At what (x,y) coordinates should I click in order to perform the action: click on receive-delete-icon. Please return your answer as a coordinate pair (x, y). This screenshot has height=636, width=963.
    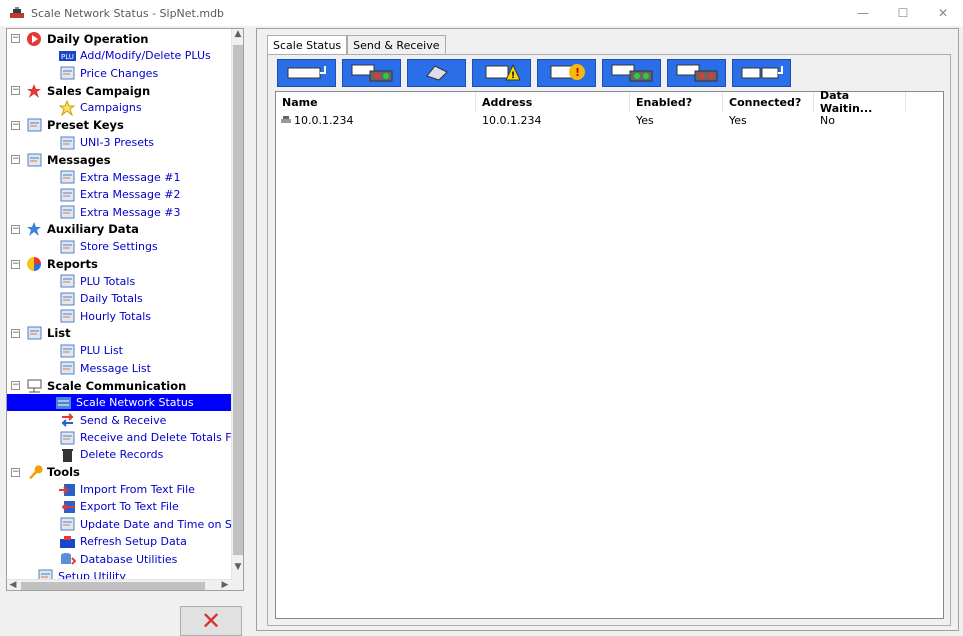
    Looking at the image, I should click on (67, 438).